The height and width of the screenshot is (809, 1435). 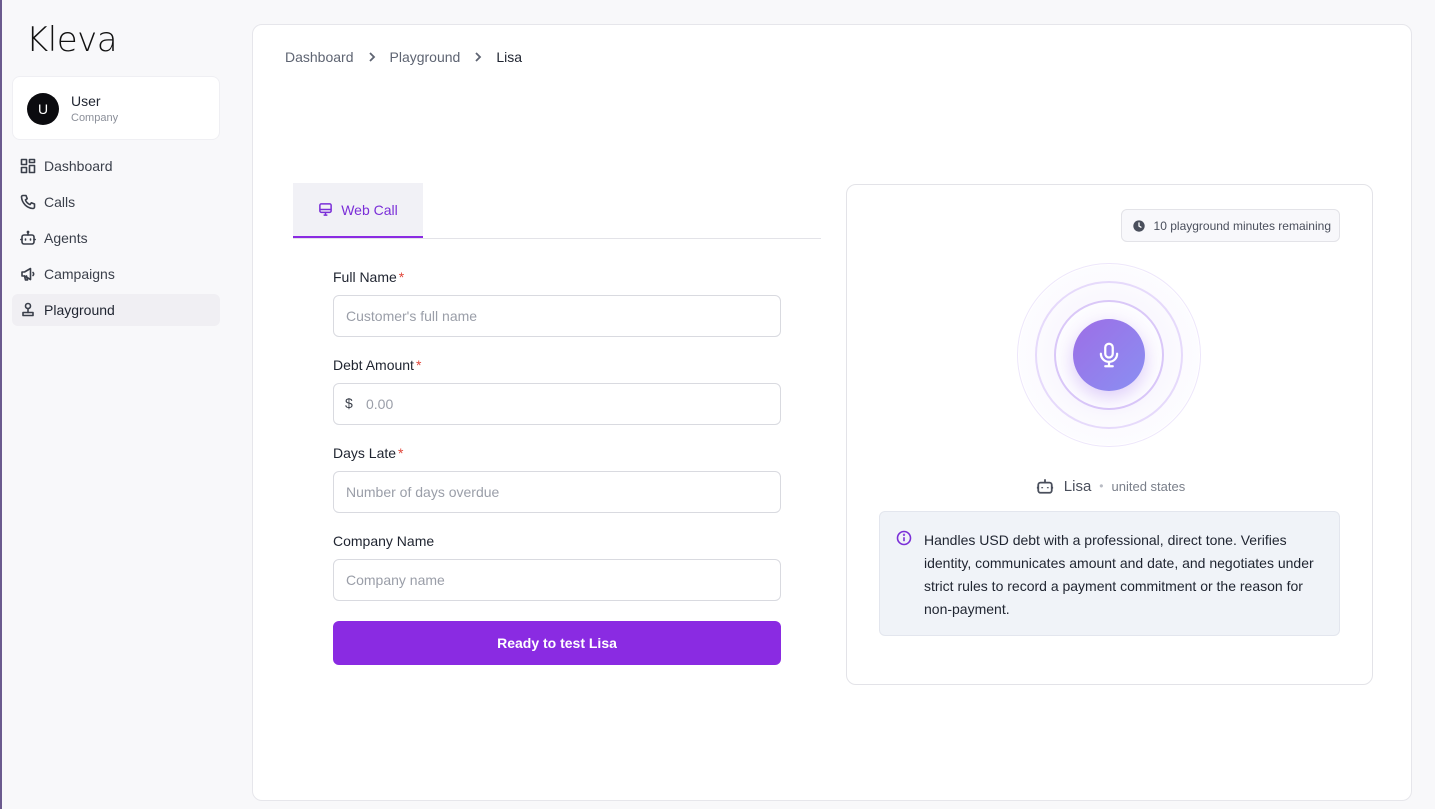 I want to click on monitor-icon, so click(x=326, y=209).